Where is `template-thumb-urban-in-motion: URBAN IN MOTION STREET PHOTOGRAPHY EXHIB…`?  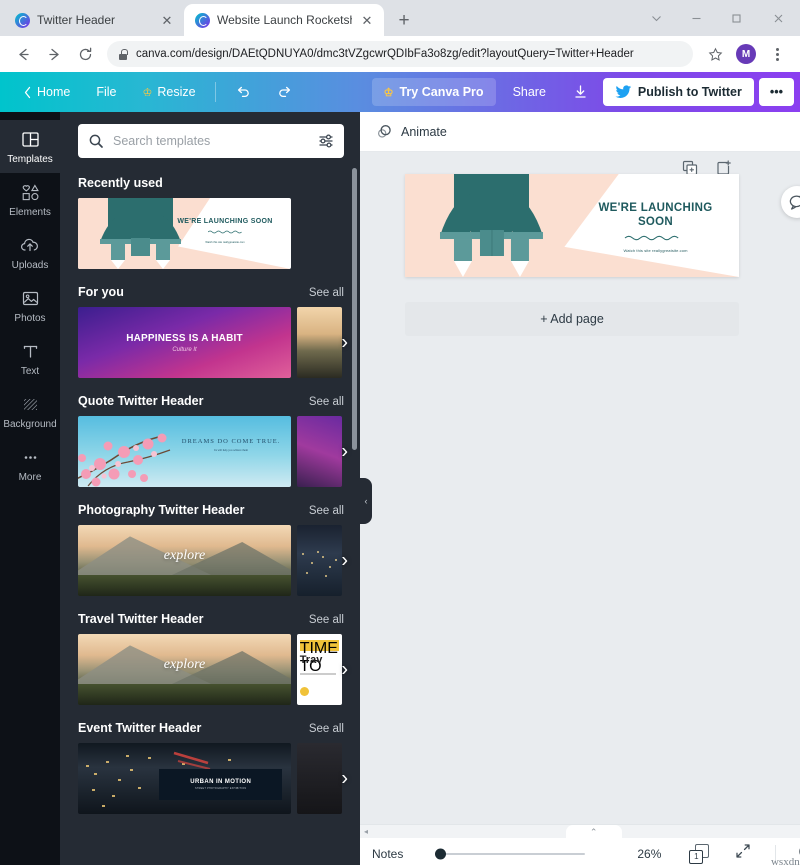 template-thumb-urban-in-motion: URBAN IN MOTION STREET PHOTOGRAPHY EXHIB… is located at coordinates (184, 778).